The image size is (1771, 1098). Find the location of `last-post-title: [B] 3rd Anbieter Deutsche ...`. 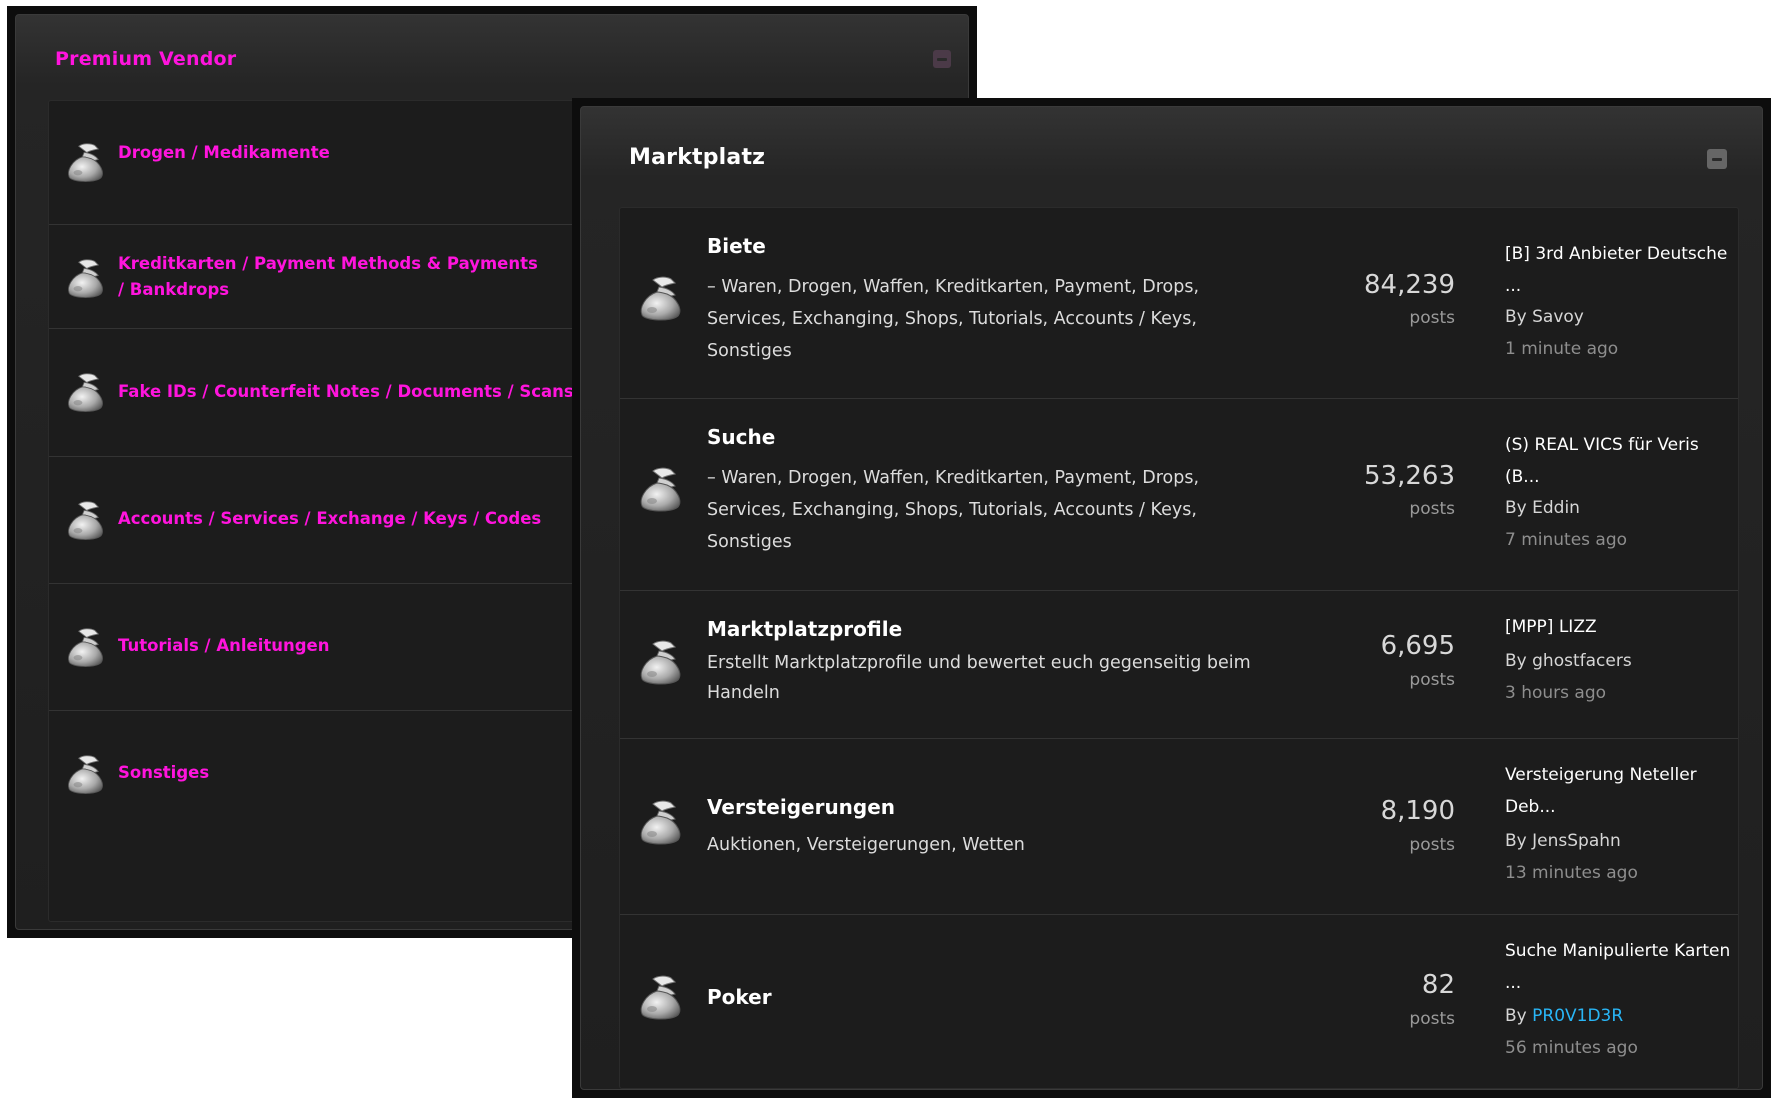

last-post-title: [B] 3rd Anbieter Deutsche ... is located at coordinates (1620, 270).